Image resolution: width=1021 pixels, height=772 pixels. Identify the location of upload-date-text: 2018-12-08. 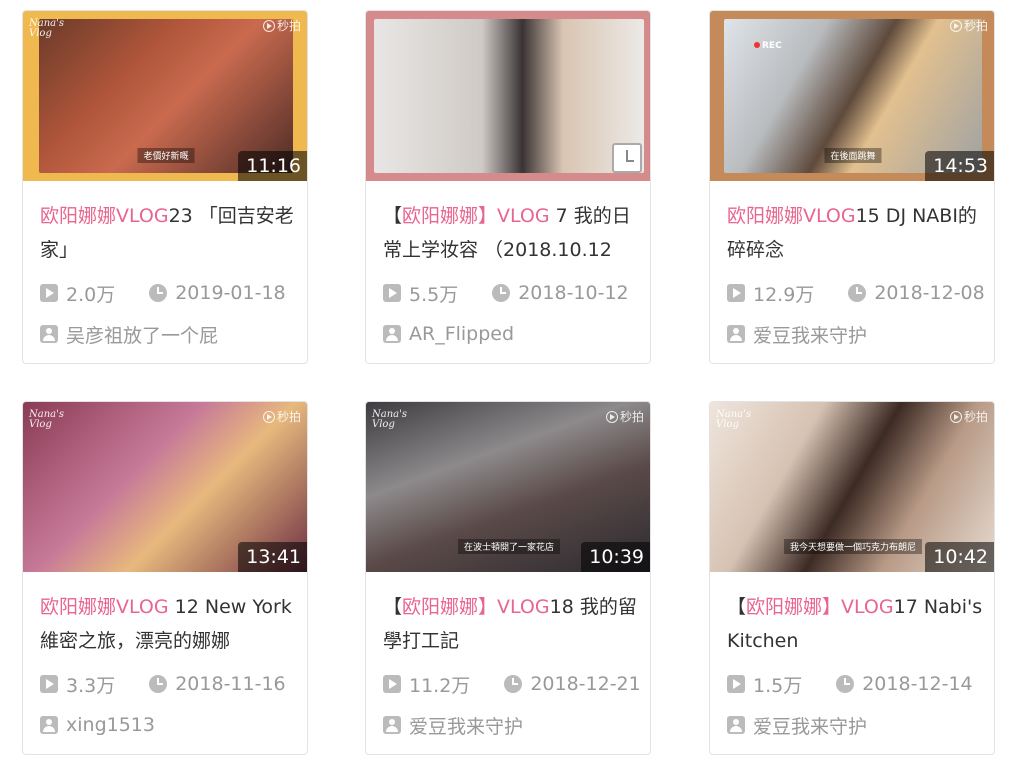
(929, 293).